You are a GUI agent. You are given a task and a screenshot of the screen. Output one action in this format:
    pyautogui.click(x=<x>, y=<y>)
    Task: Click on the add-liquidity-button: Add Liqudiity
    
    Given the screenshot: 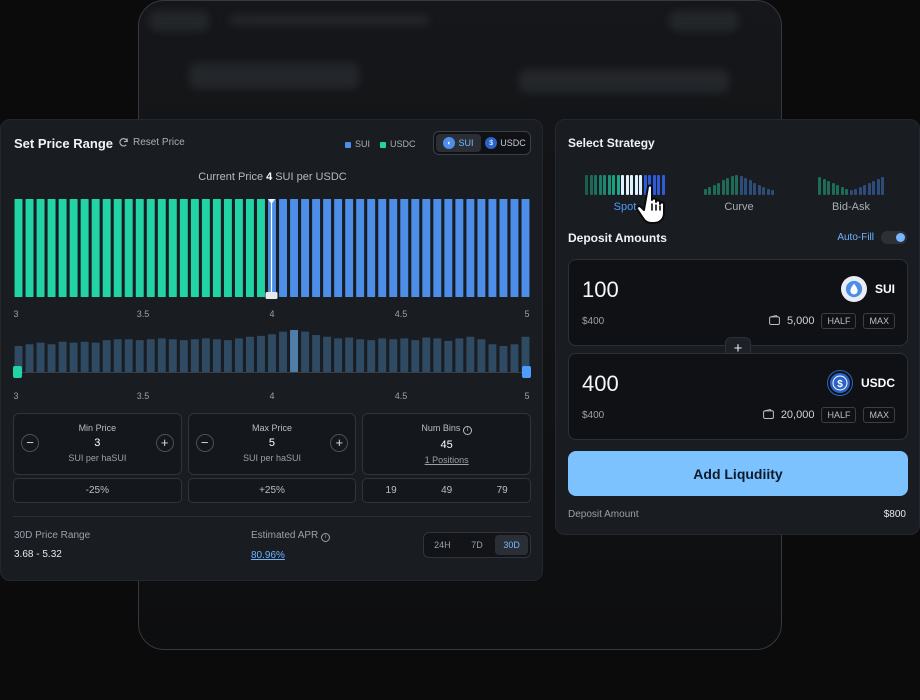 What is the action you would take?
    pyautogui.click(x=738, y=473)
    